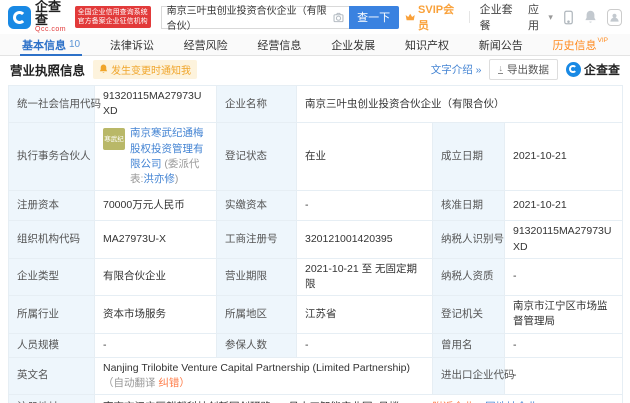 The width and height of the screenshot is (630, 403). What do you see at coordinates (151, 71) in the screenshot?
I see `notify-label: 发生变更时通知我` at bounding box center [151, 71].